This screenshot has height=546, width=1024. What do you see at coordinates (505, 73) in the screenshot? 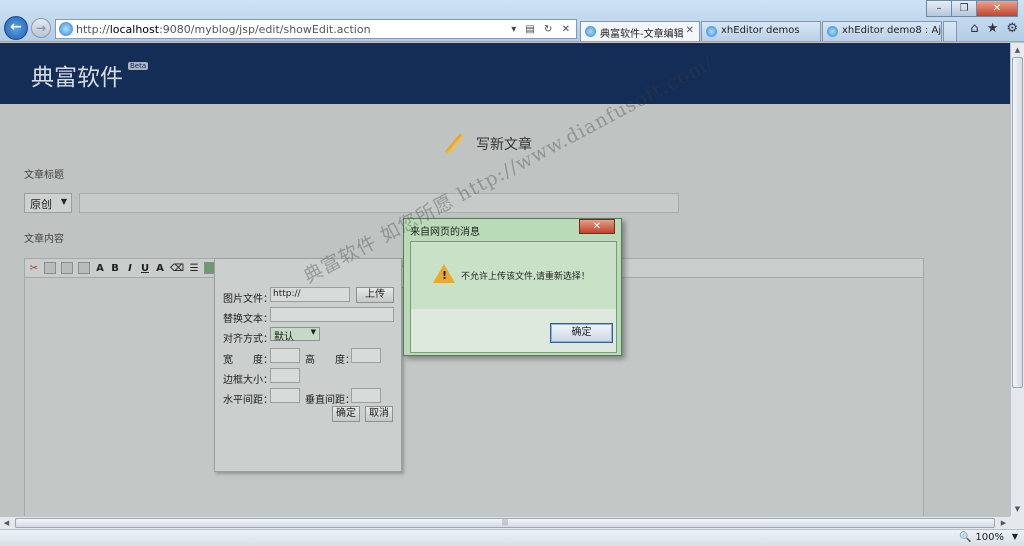
I see `site-banner: 典富软件 Beta` at bounding box center [505, 73].